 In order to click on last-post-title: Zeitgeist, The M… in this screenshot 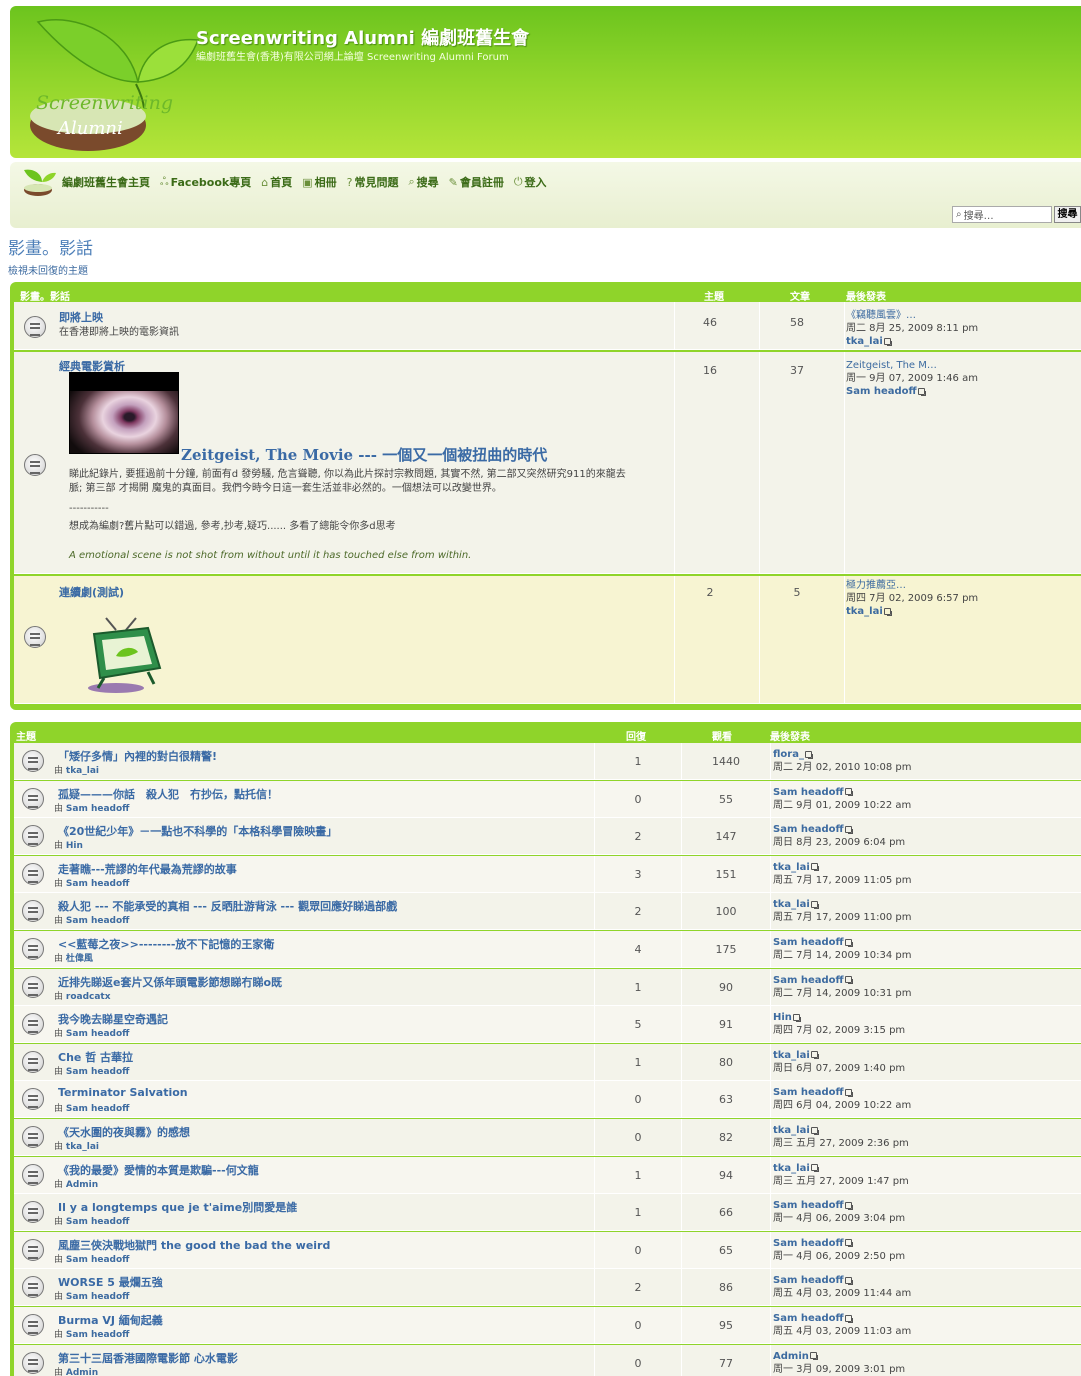, I will do `click(912, 365)`.